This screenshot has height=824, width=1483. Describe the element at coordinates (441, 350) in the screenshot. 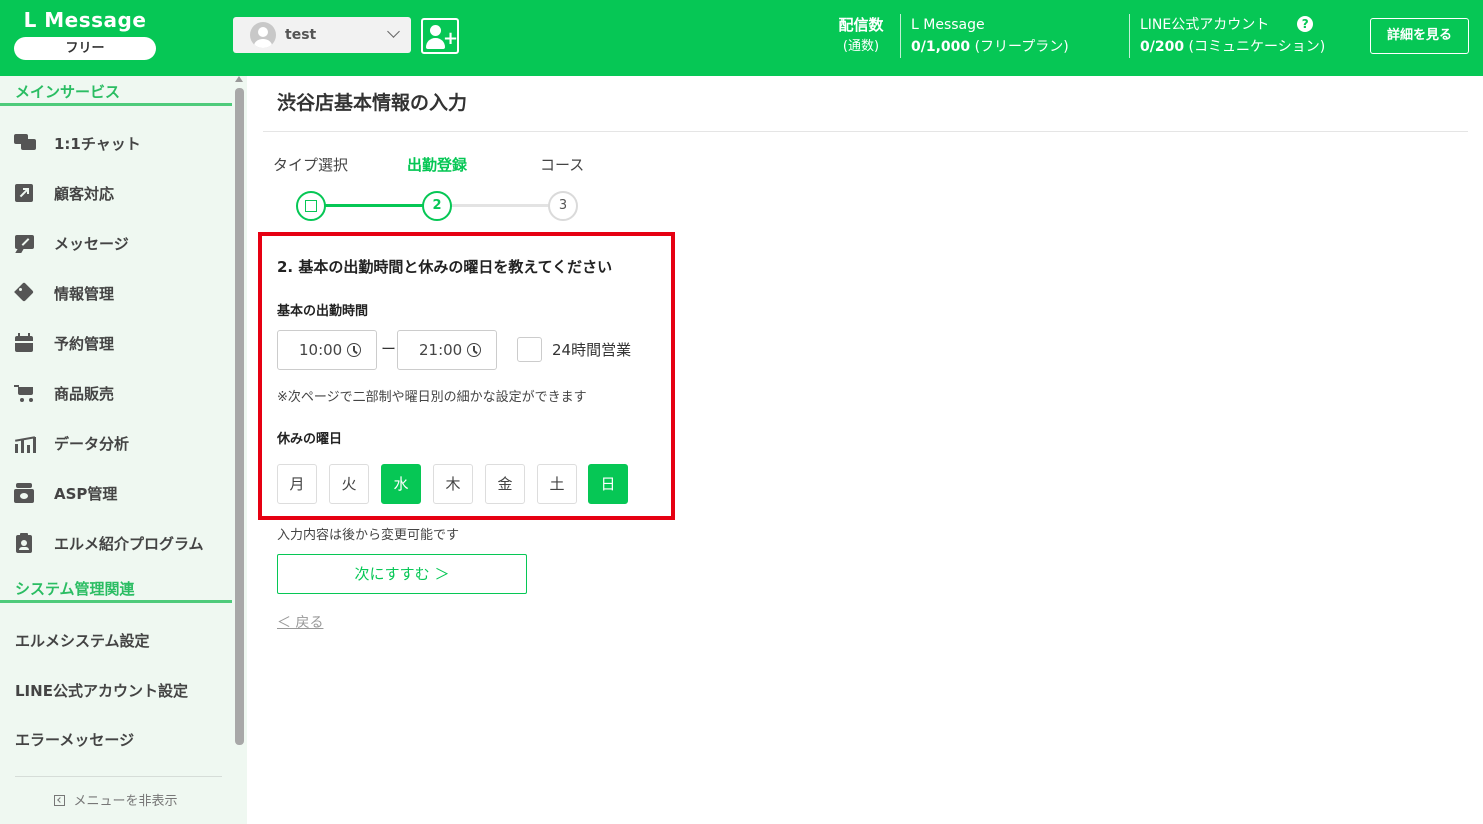

I see `end-time-value: 21:00` at that location.